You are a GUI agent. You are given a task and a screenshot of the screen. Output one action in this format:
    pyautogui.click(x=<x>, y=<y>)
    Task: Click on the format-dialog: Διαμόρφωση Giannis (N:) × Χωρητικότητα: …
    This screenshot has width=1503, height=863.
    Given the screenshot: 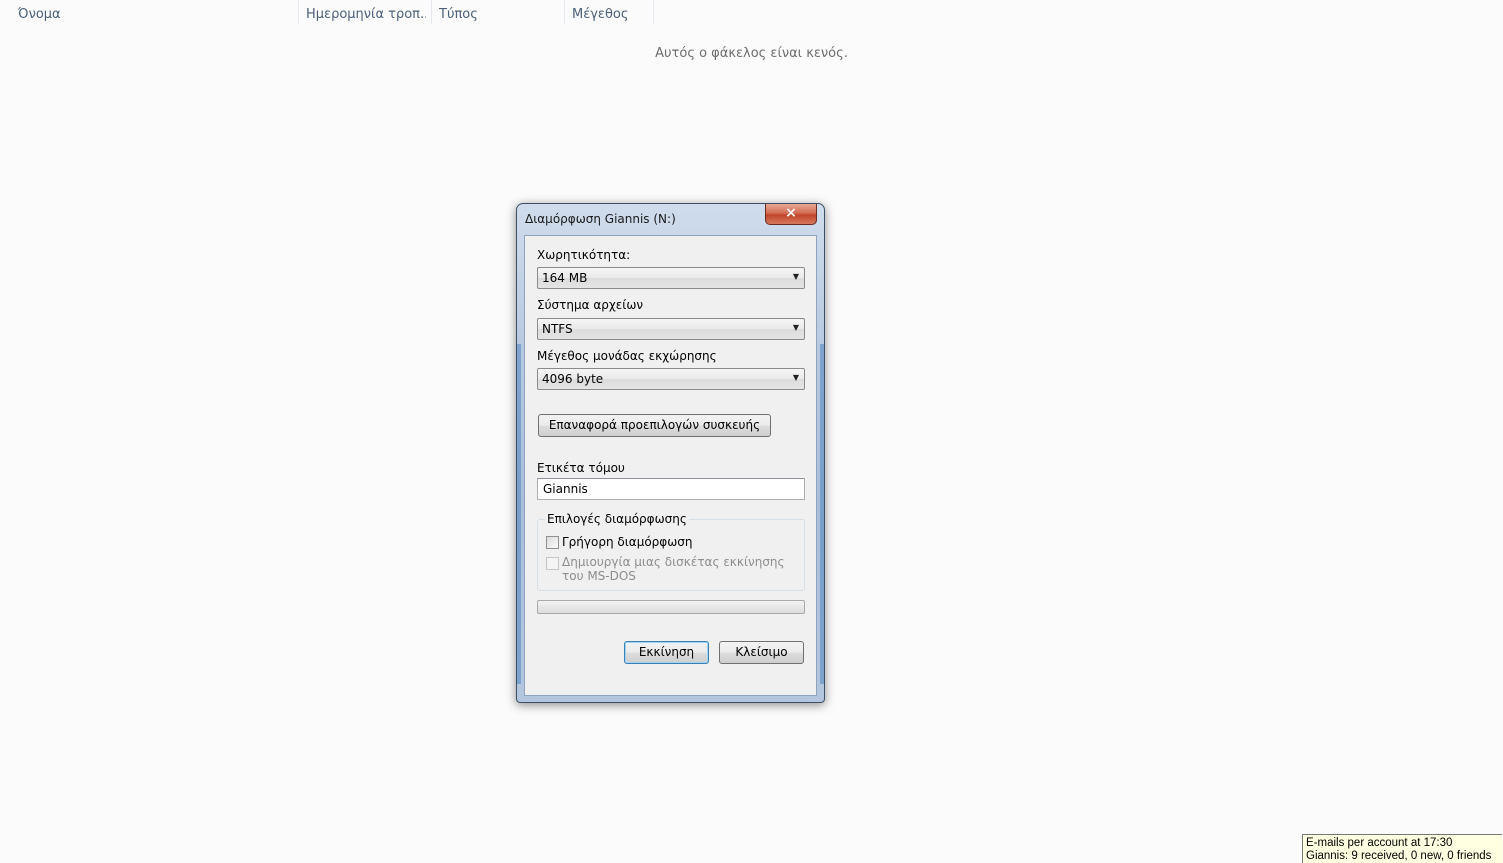 What is the action you would take?
    pyautogui.click(x=670, y=453)
    